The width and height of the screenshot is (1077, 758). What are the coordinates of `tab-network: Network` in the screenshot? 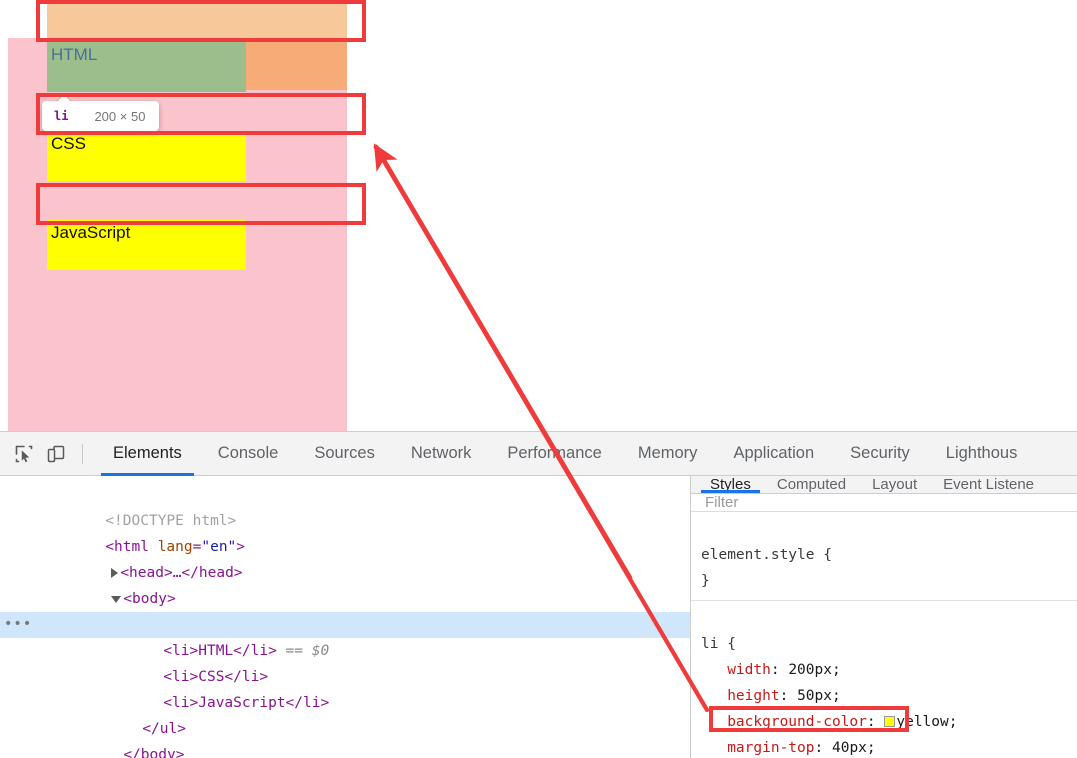 It's located at (441, 454).